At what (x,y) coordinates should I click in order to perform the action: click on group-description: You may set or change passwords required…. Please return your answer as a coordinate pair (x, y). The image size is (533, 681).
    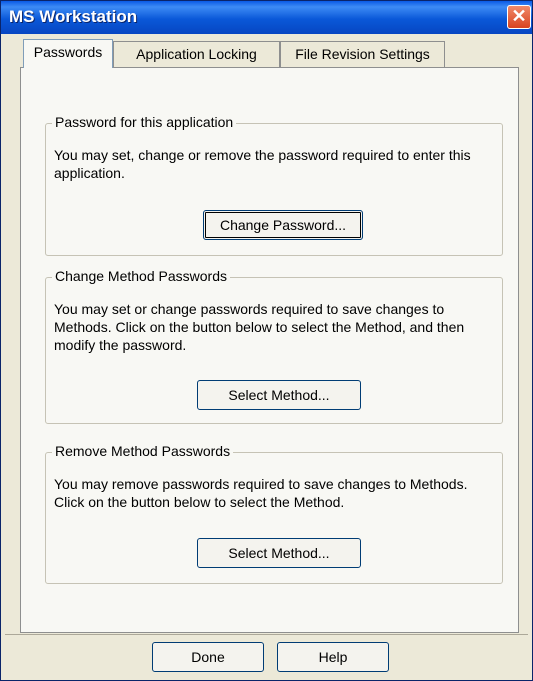
    Looking at the image, I should click on (259, 327).